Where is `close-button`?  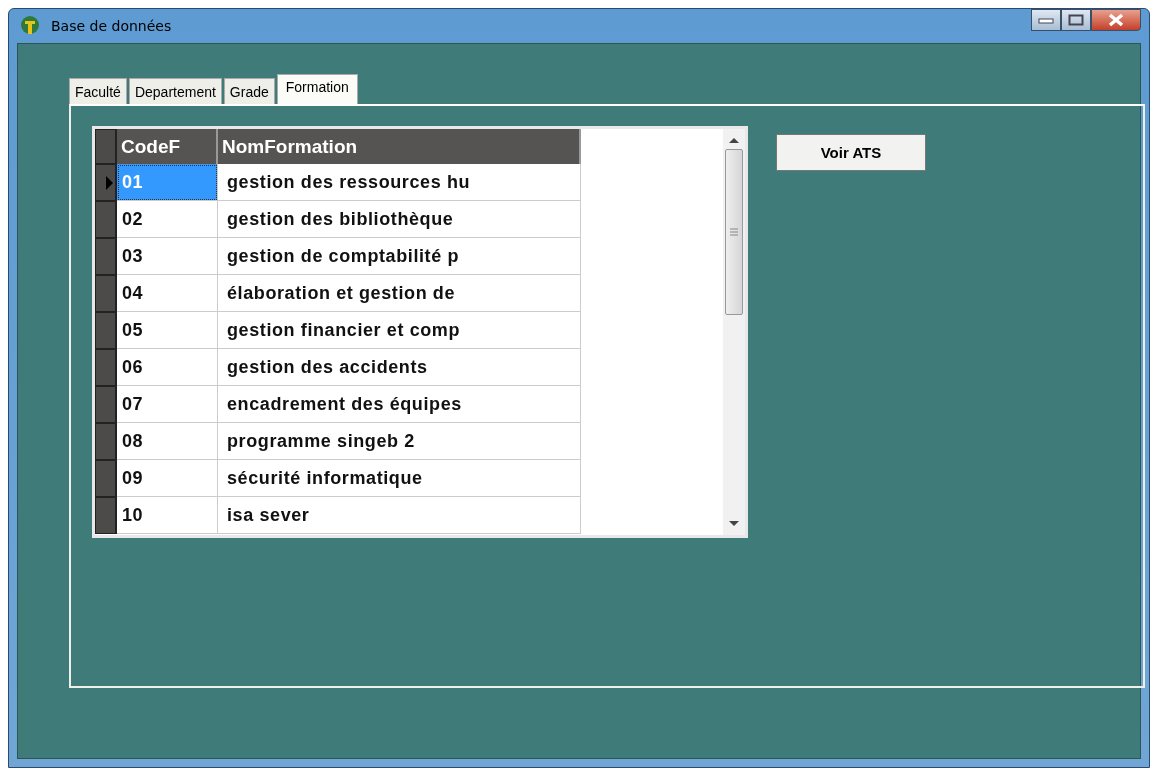
close-button is located at coordinates (1116, 20).